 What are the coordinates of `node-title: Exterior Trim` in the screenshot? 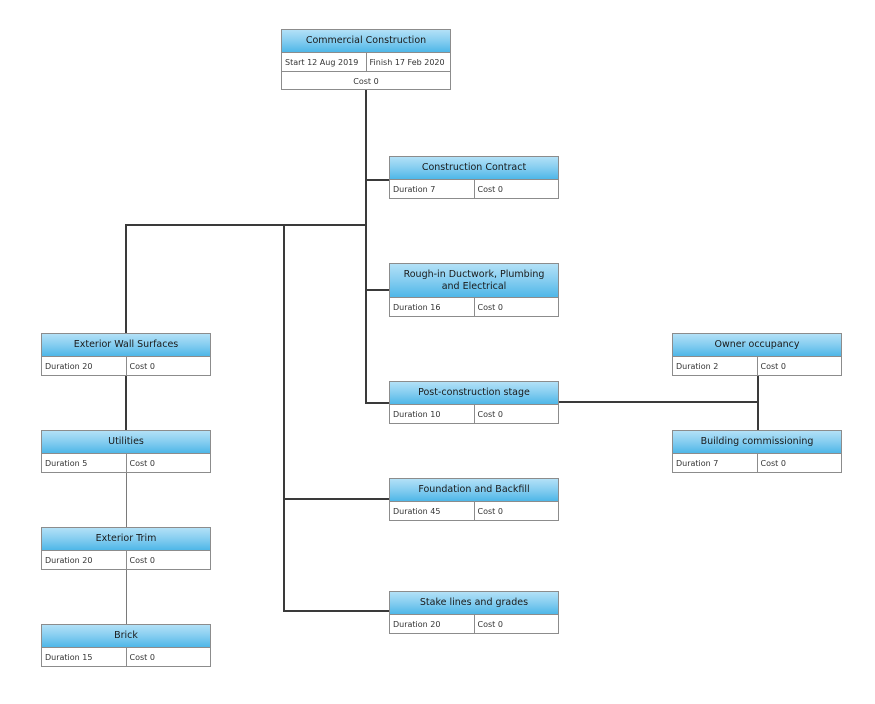 It's located at (126, 539).